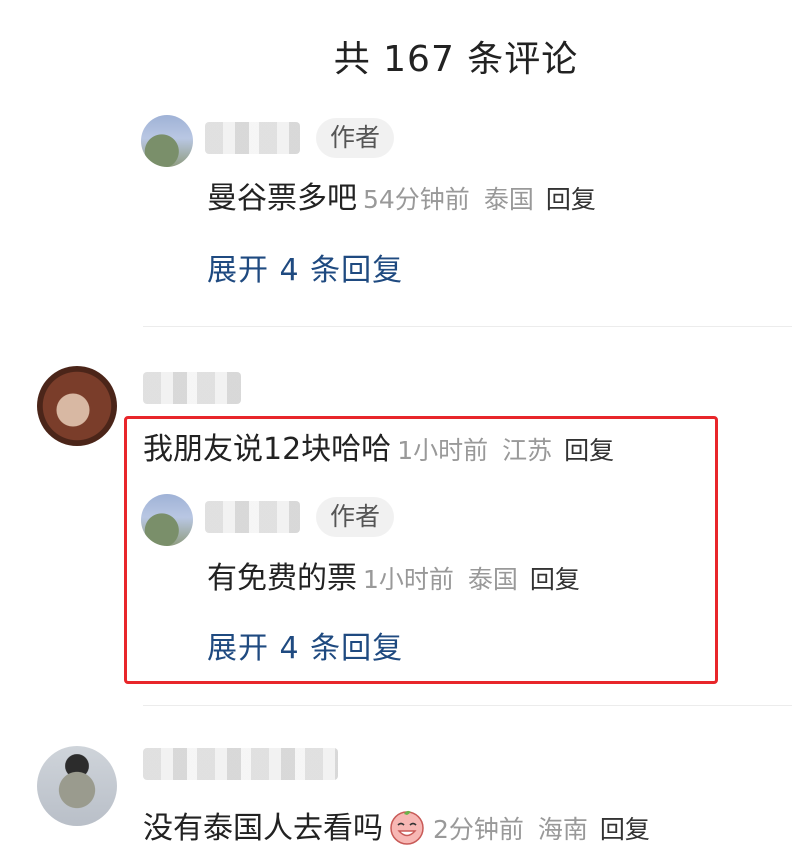 The image size is (792, 860). I want to click on comment-location: 海南, so click(562, 829).